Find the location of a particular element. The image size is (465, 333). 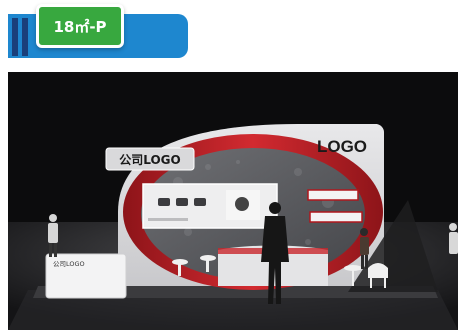

product-images is located at coordinates (182, 202).